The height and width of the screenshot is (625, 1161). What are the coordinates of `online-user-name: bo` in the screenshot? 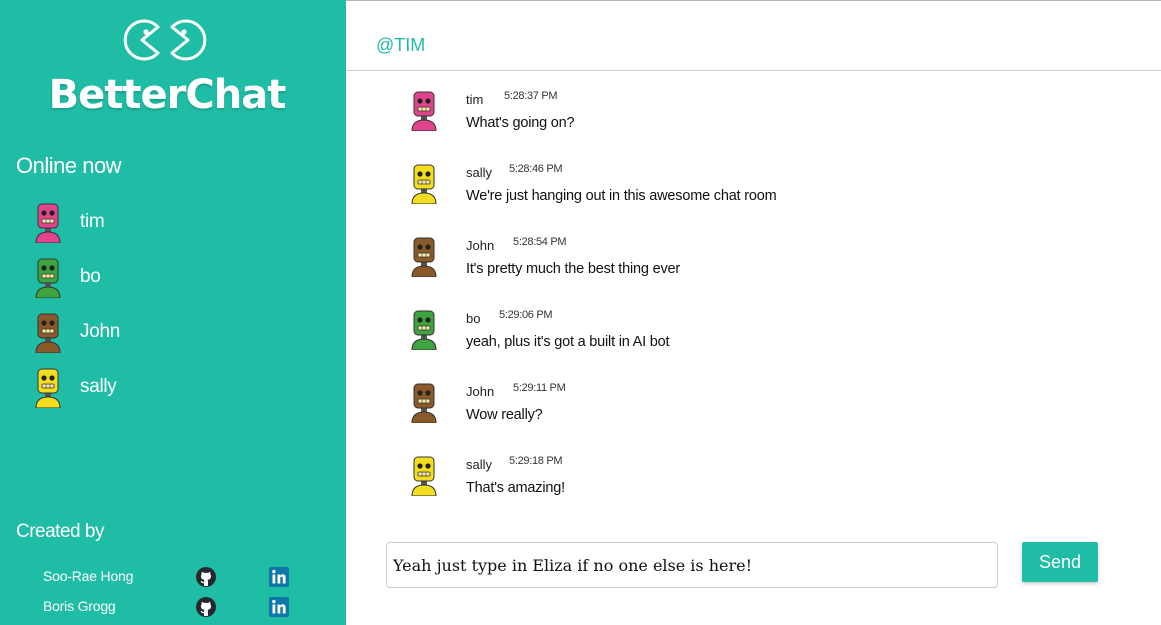 It's located at (90, 276).